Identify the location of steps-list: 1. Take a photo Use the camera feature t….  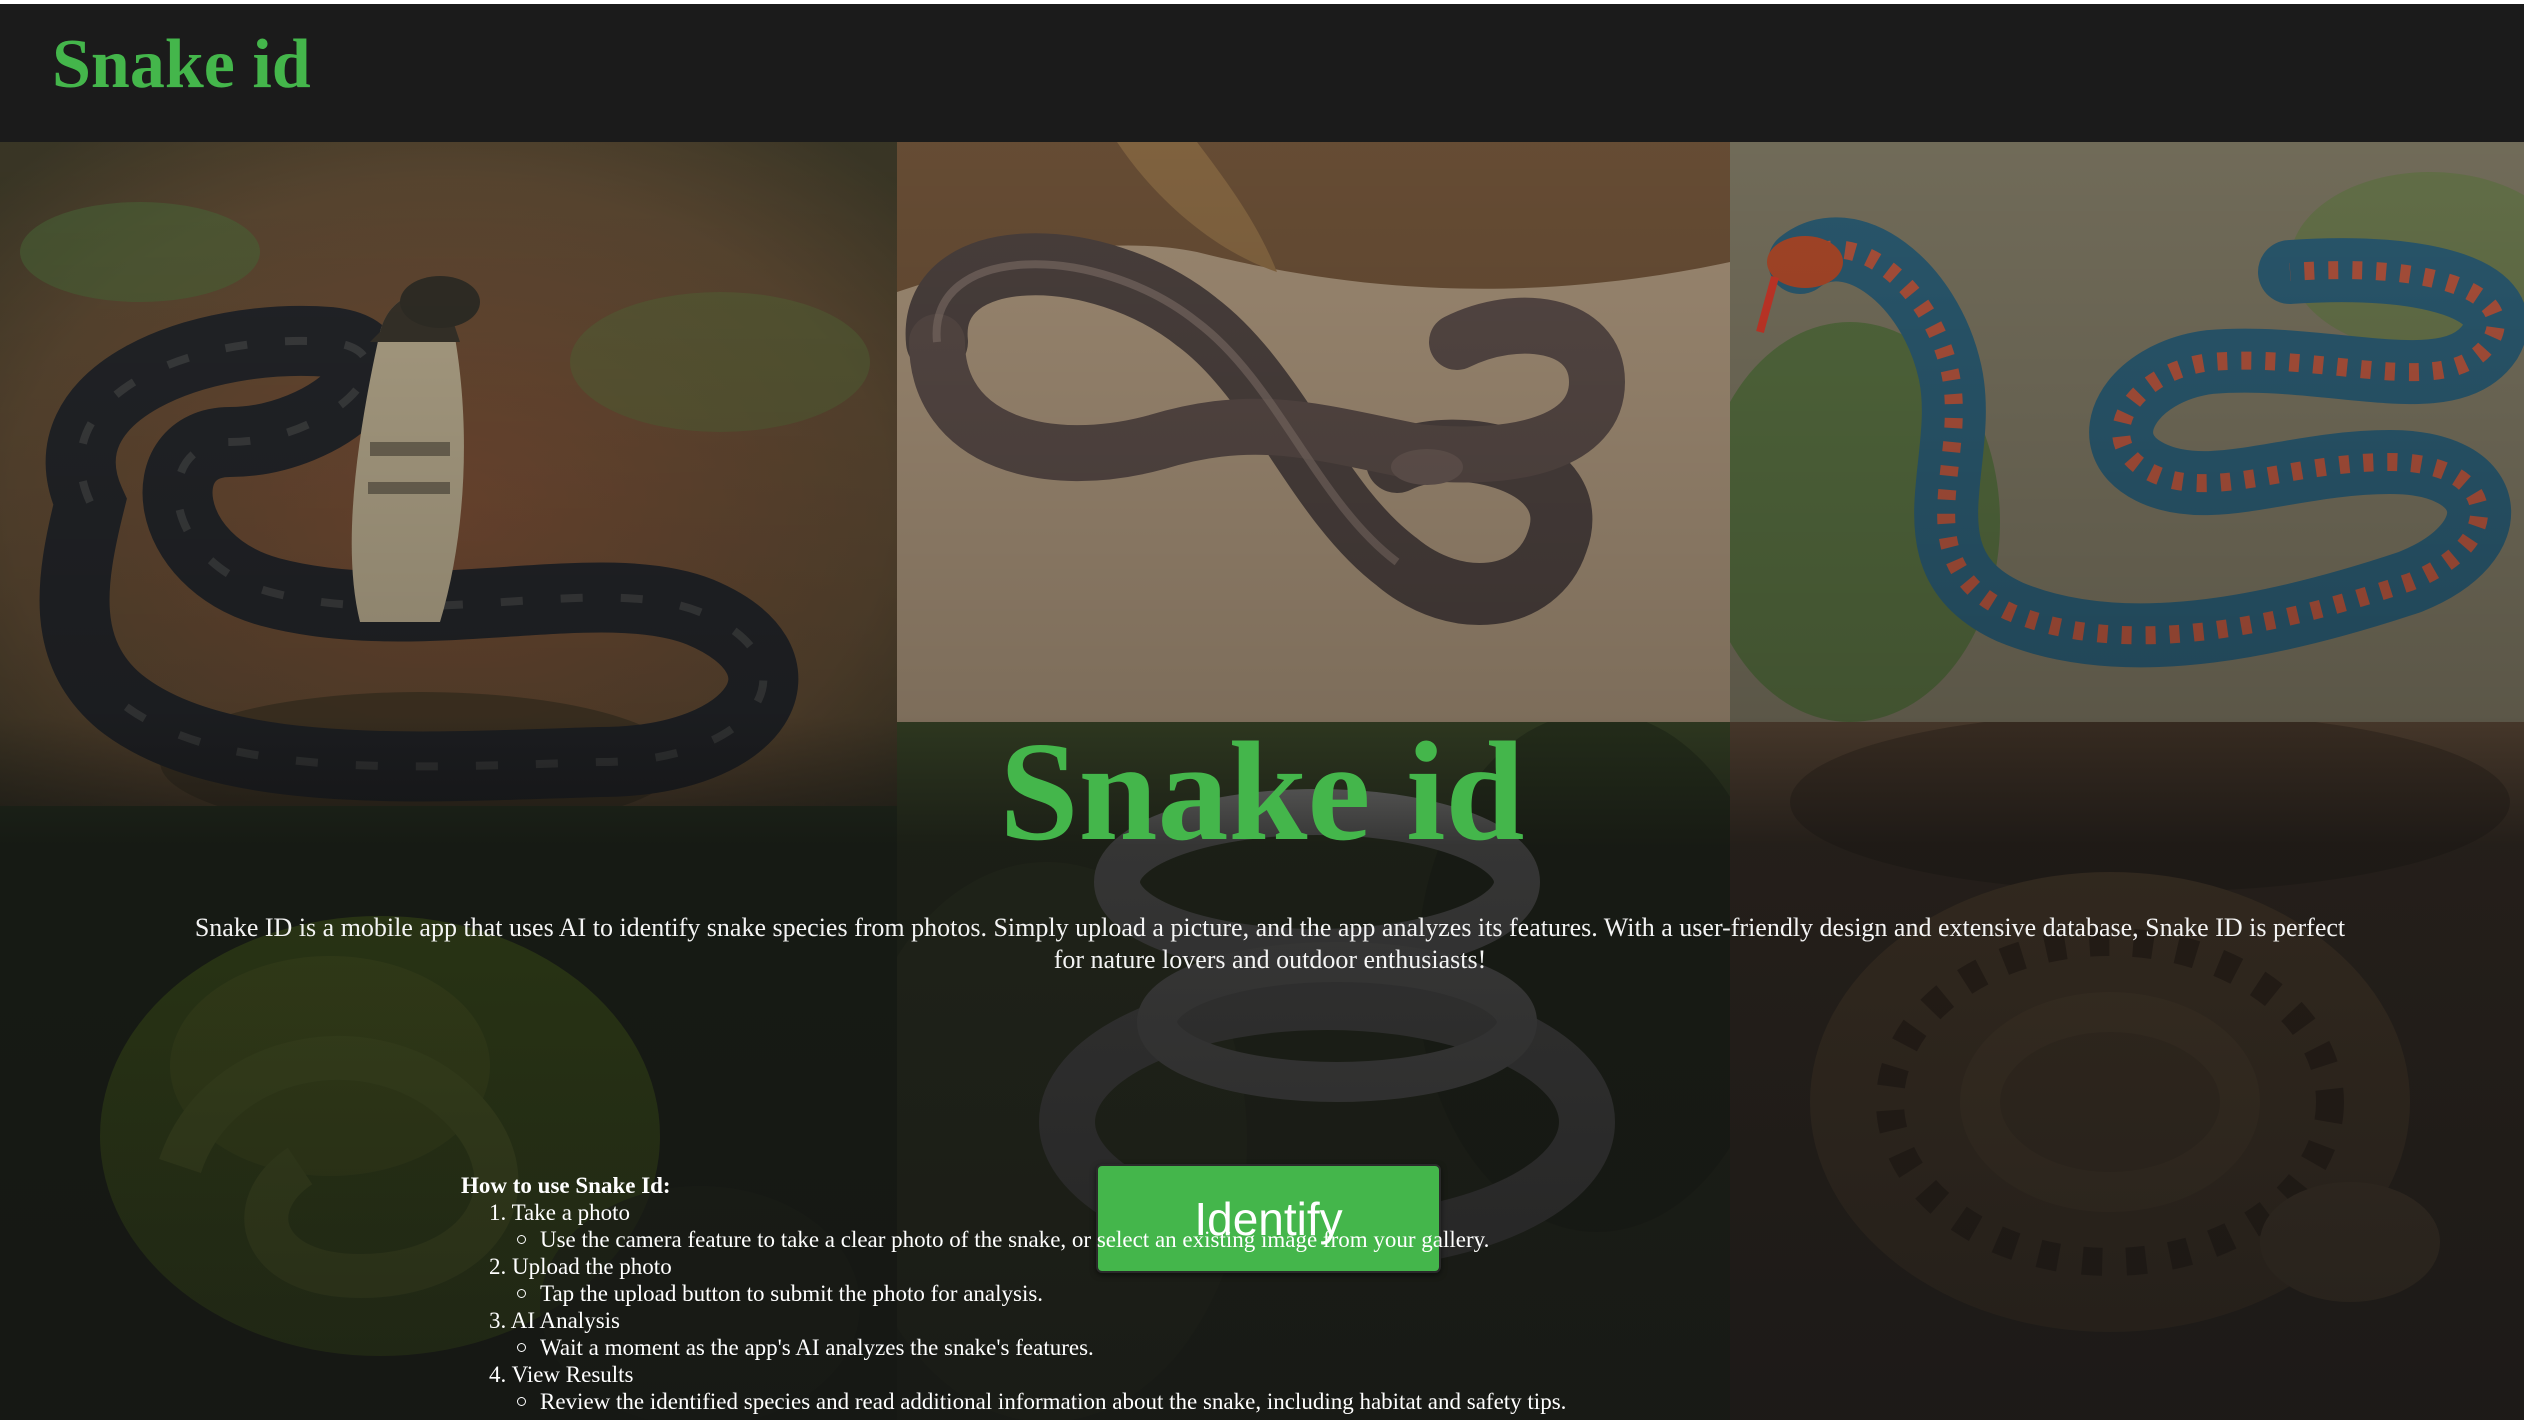
(1027, 1307).